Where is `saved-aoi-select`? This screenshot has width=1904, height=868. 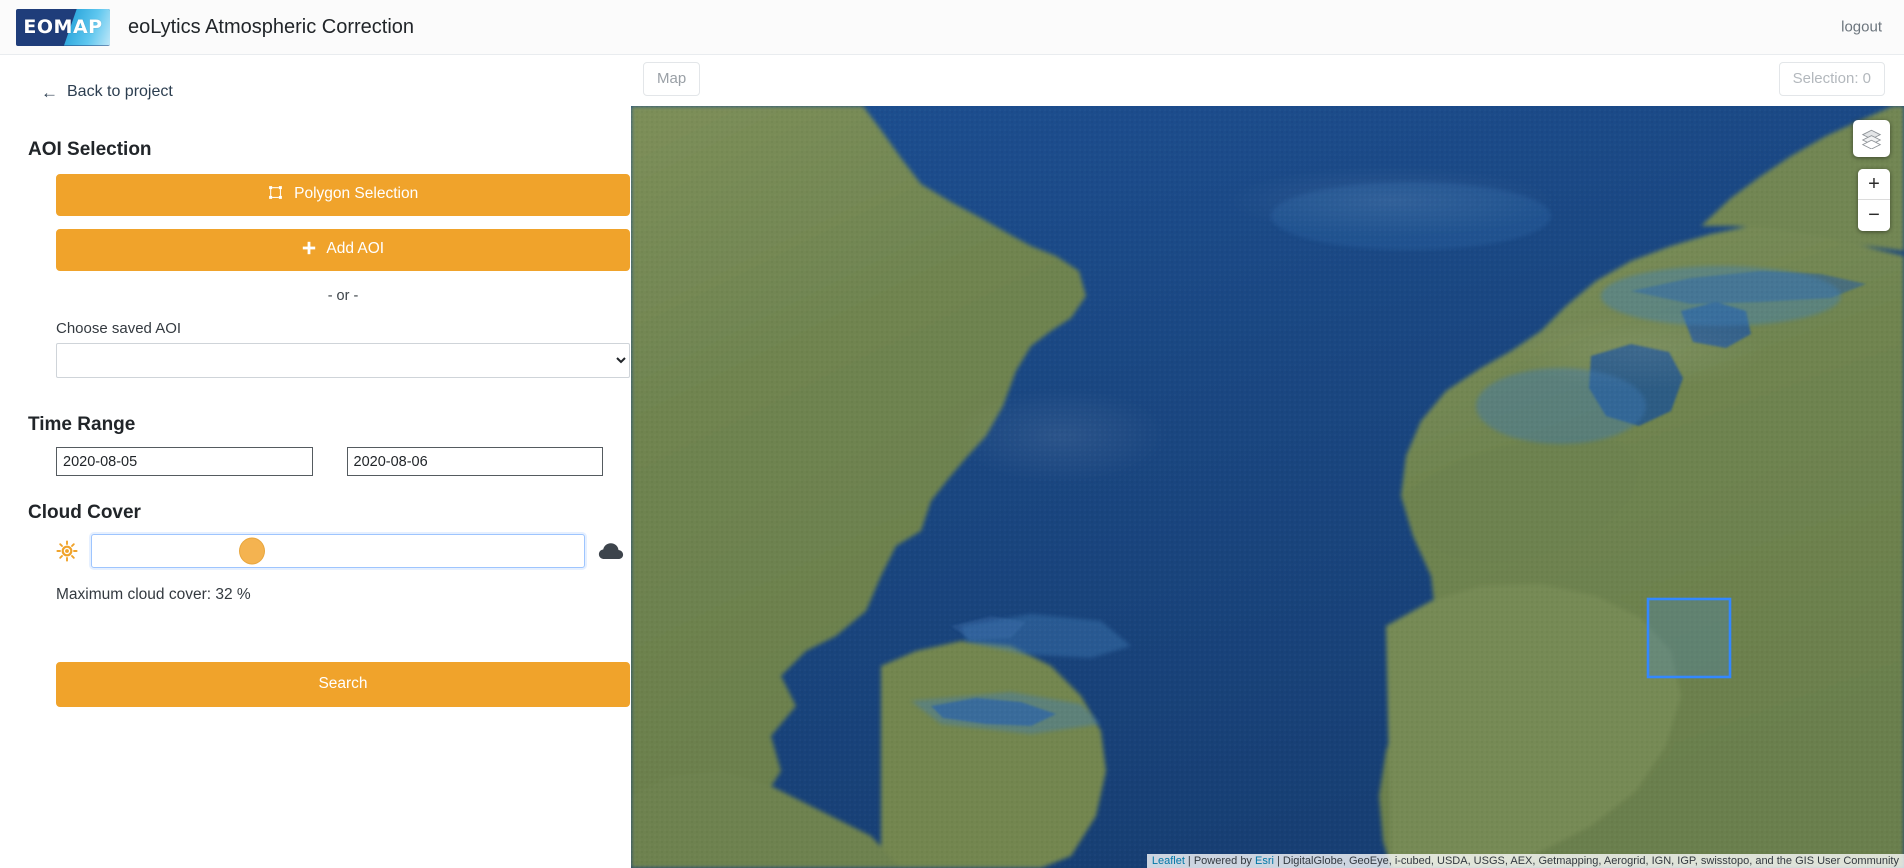
saved-aoi-select is located at coordinates (343, 361).